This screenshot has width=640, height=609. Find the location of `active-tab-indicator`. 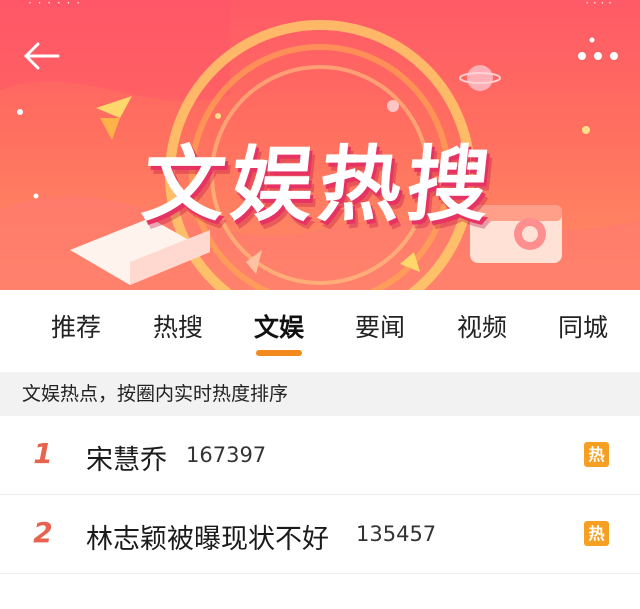

active-tab-indicator is located at coordinates (279, 353).